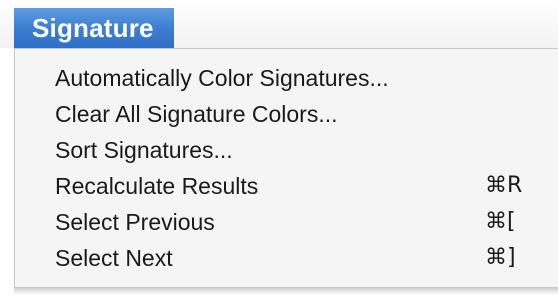 The width and height of the screenshot is (558, 295). I want to click on menu-drop-shadow, so click(286, 291).